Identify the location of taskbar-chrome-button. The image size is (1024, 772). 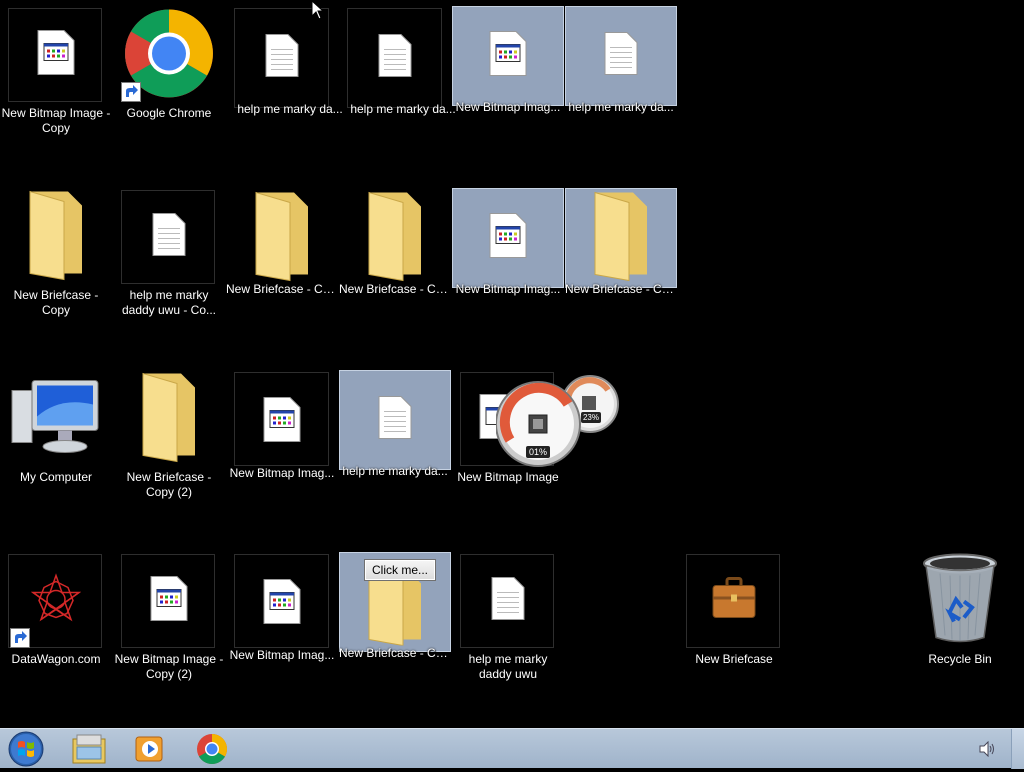
(212, 749).